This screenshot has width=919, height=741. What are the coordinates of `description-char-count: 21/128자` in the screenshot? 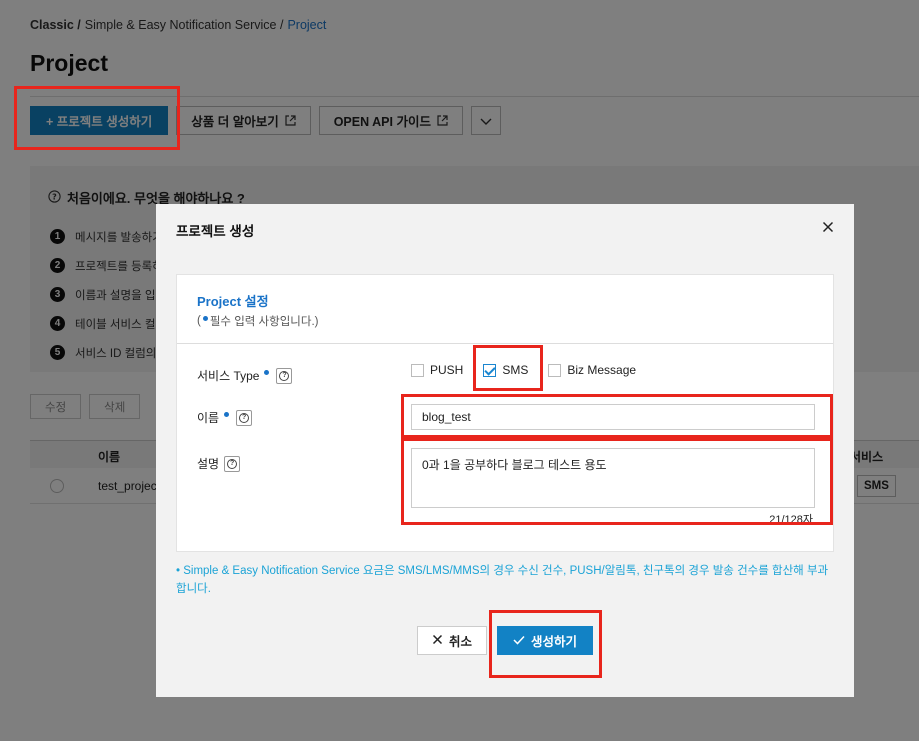 It's located at (791, 520).